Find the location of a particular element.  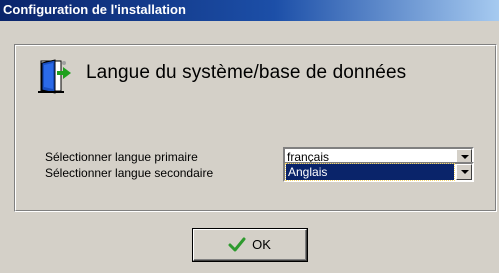

secondary-language-label: Sélectionner langue secondaire is located at coordinates (129, 173).